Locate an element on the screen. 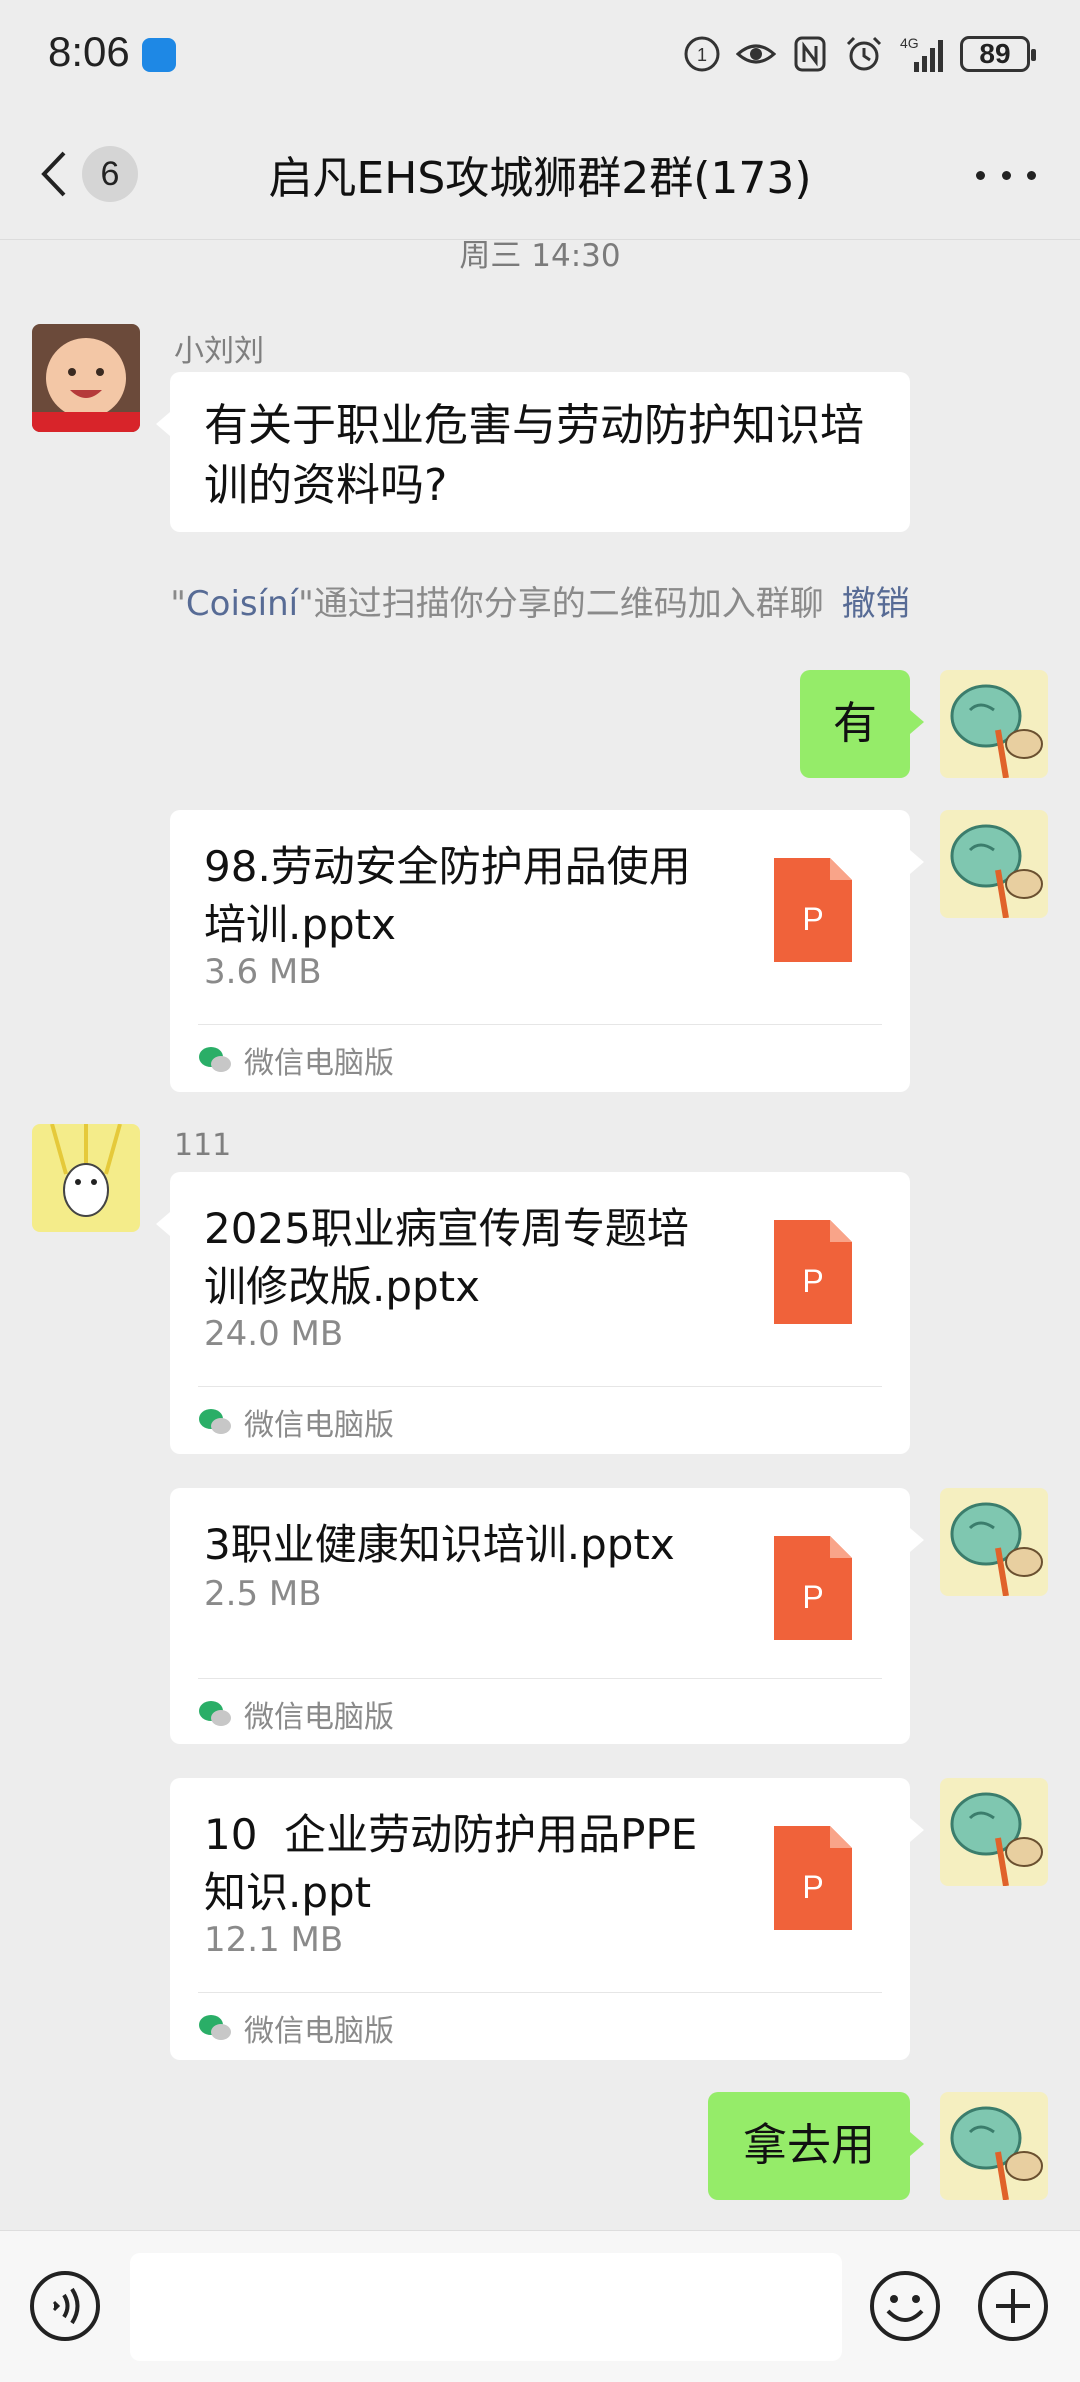 The image size is (1080, 2382). eye-icon is located at coordinates (756, 54).